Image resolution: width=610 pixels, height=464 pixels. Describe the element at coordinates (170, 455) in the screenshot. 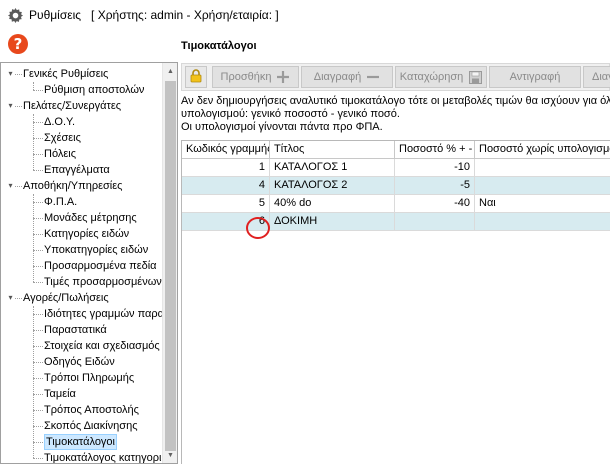

I see `scroll-down-icon: ▼` at that location.